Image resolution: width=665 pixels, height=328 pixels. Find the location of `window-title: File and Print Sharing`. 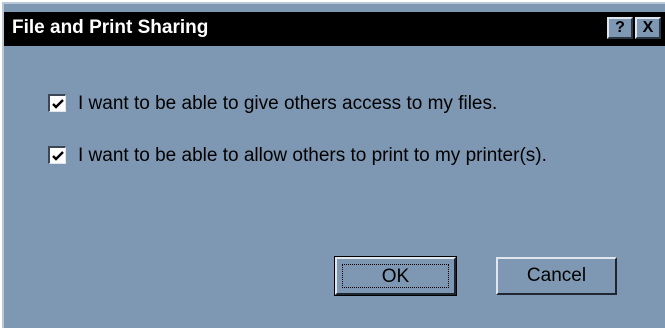

window-title: File and Print Sharing is located at coordinates (110, 27).